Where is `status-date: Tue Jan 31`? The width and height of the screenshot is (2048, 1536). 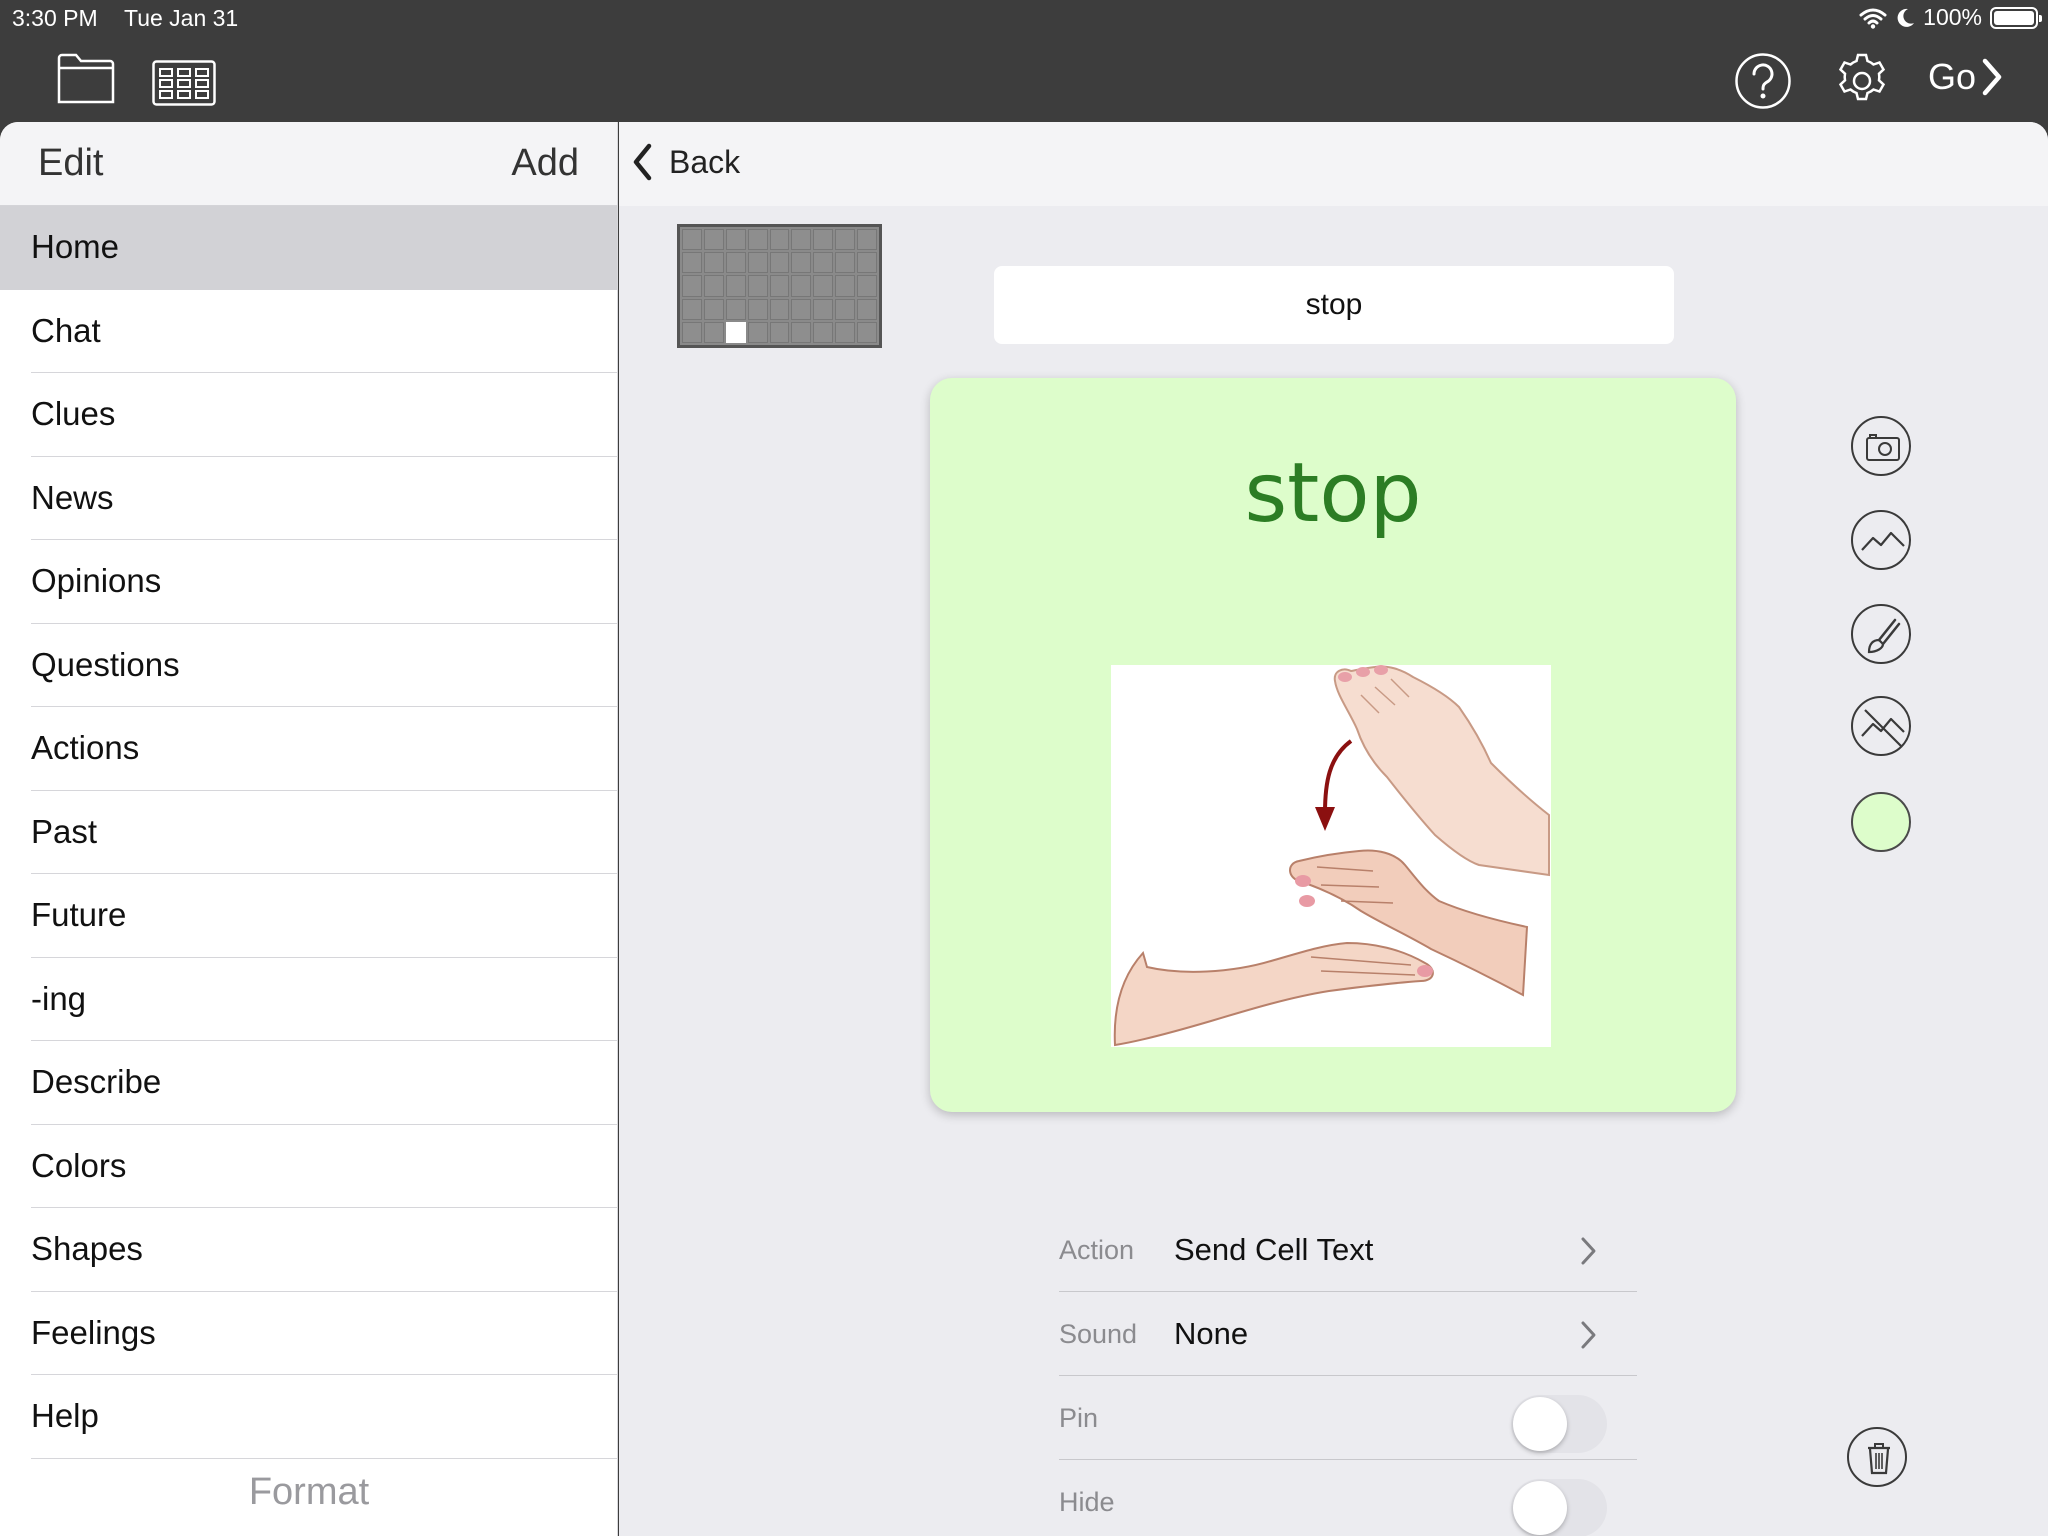
status-date: Tue Jan 31 is located at coordinates (181, 18).